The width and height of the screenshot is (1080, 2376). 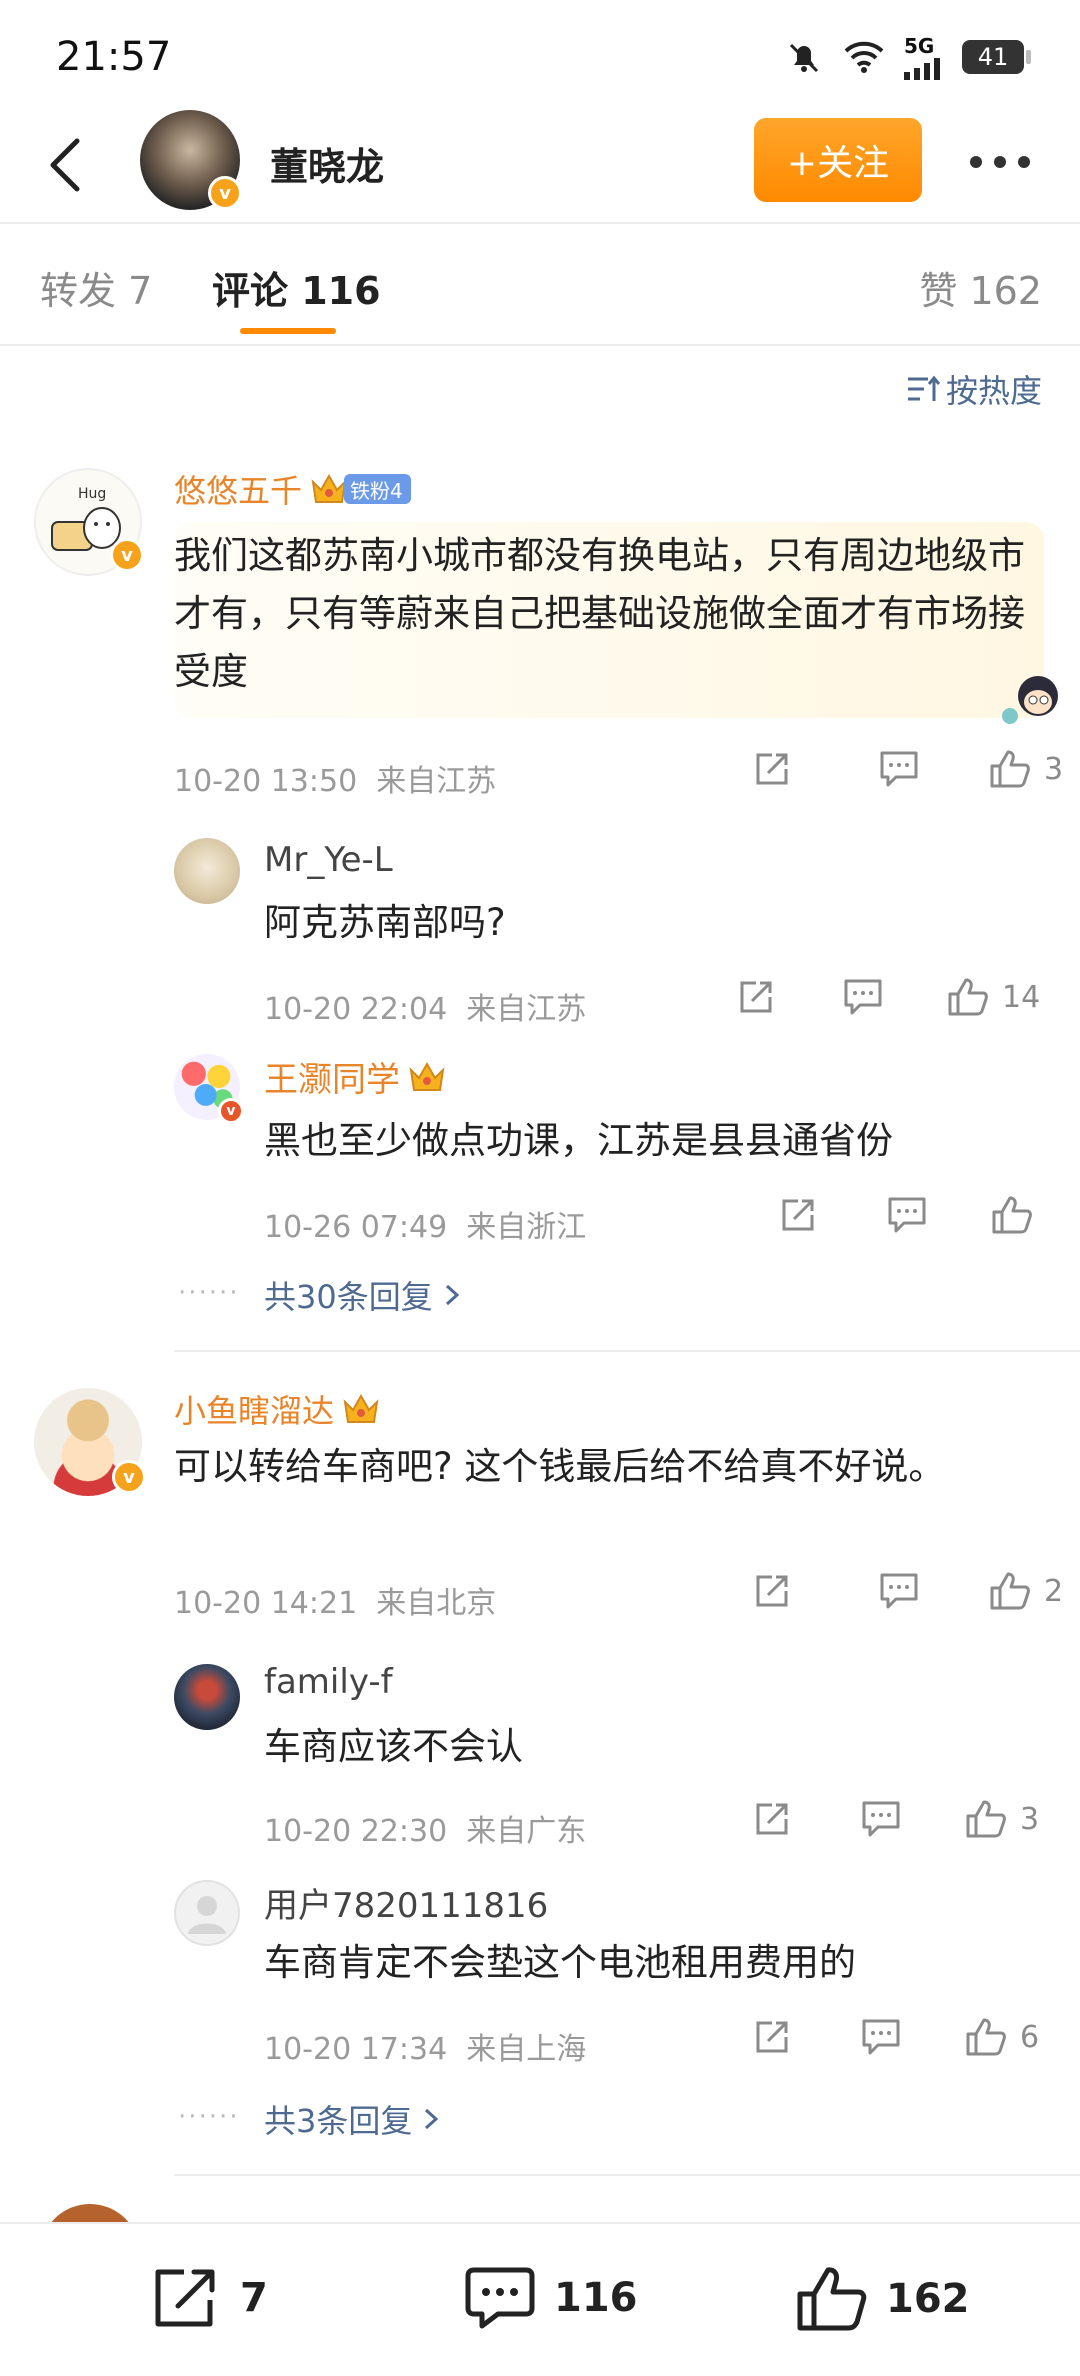 What do you see at coordinates (804, 58) in the screenshot?
I see `mute-bell-icon` at bounding box center [804, 58].